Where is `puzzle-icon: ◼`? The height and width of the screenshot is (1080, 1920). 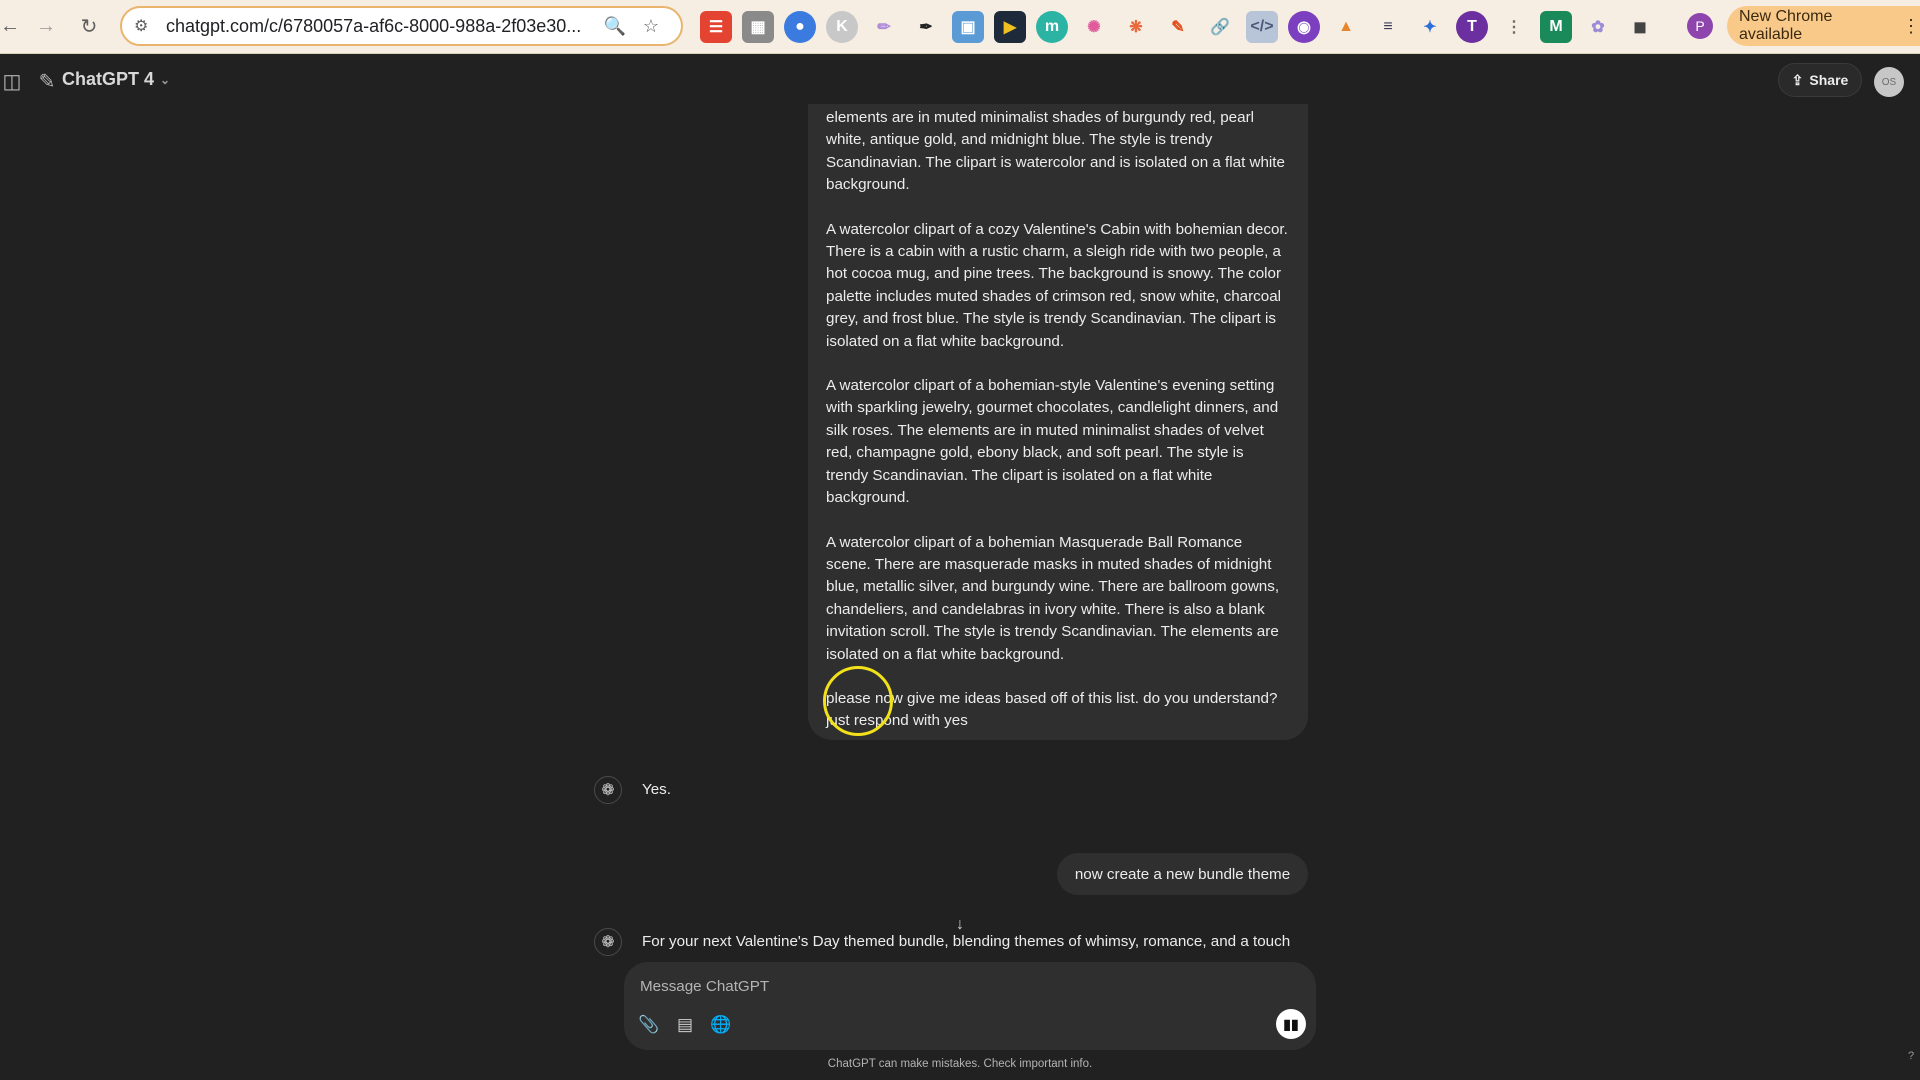
puzzle-icon: ◼ is located at coordinates (1640, 27).